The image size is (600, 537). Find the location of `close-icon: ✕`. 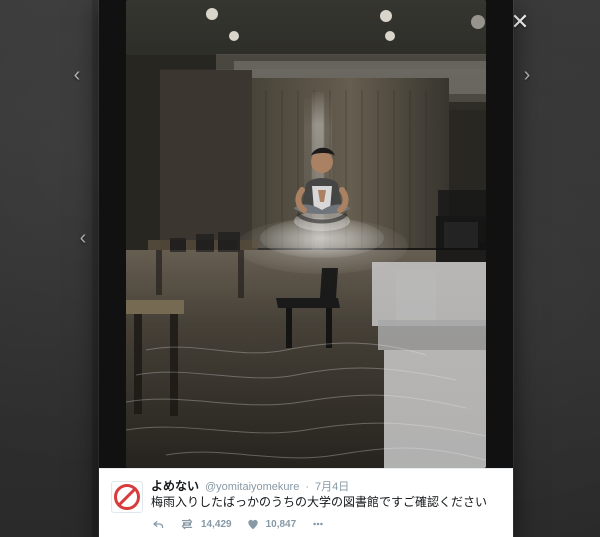

close-icon: ✕ is located at coordinates (520, 21).